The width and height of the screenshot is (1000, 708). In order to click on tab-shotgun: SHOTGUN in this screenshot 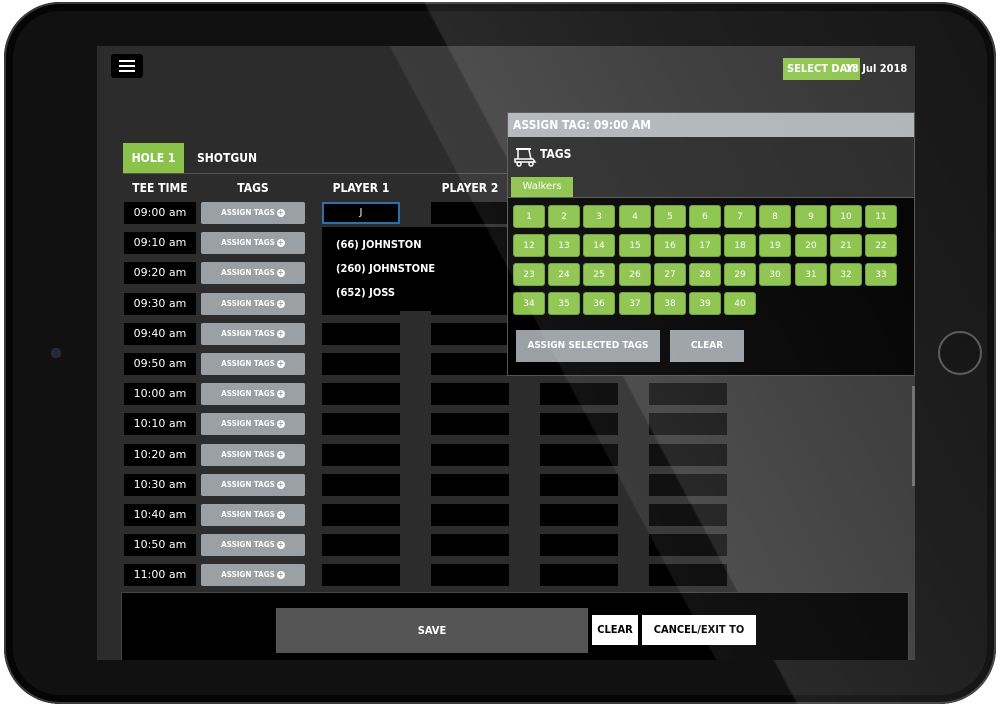, I will do `click(232, 158)`.